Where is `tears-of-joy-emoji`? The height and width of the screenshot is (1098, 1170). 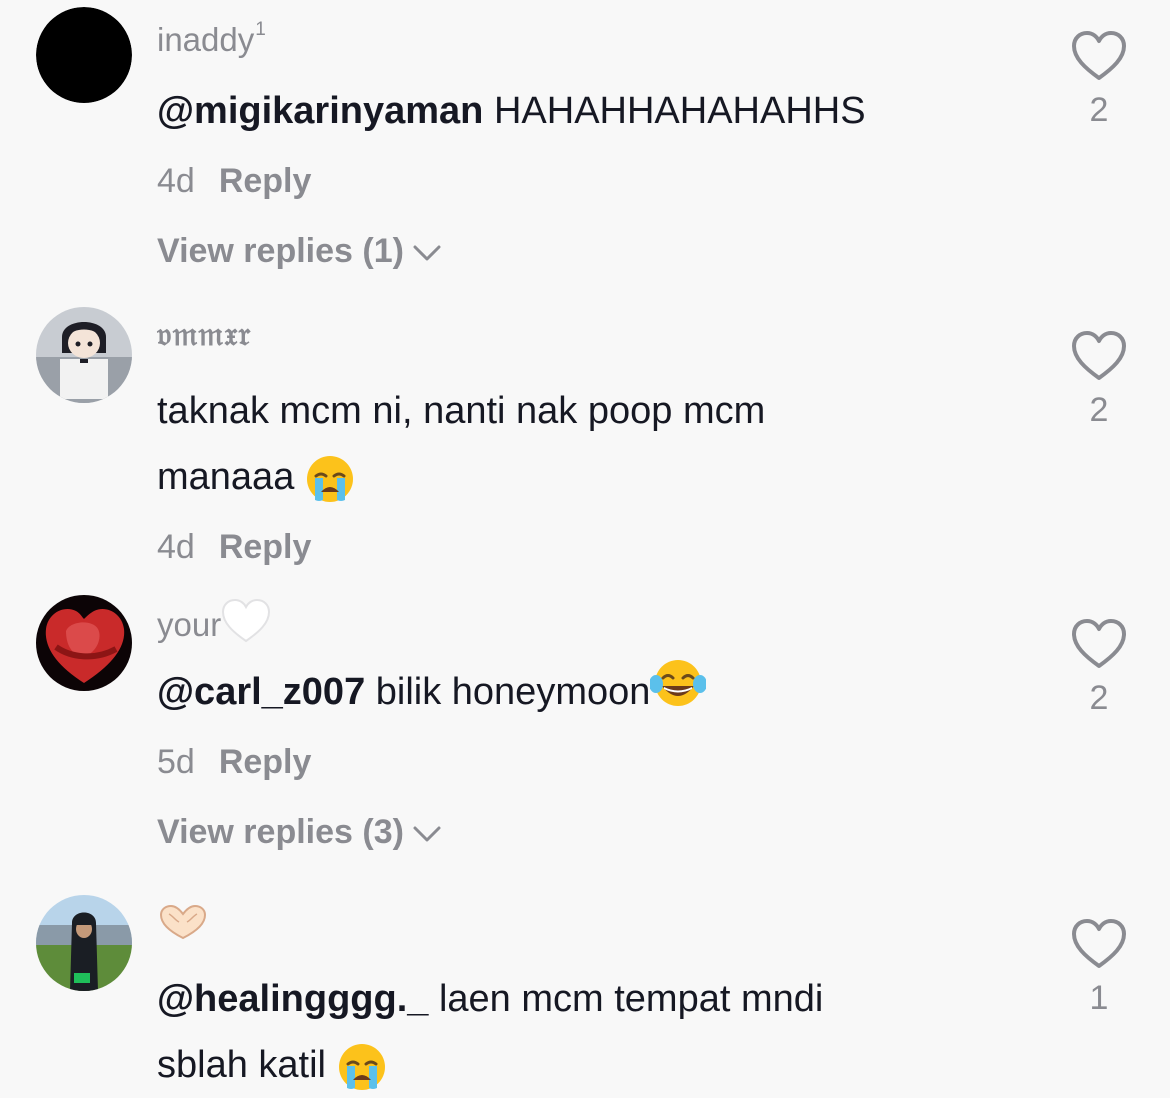
tears-of-joy-emoji is located at coordinates (678, 683).